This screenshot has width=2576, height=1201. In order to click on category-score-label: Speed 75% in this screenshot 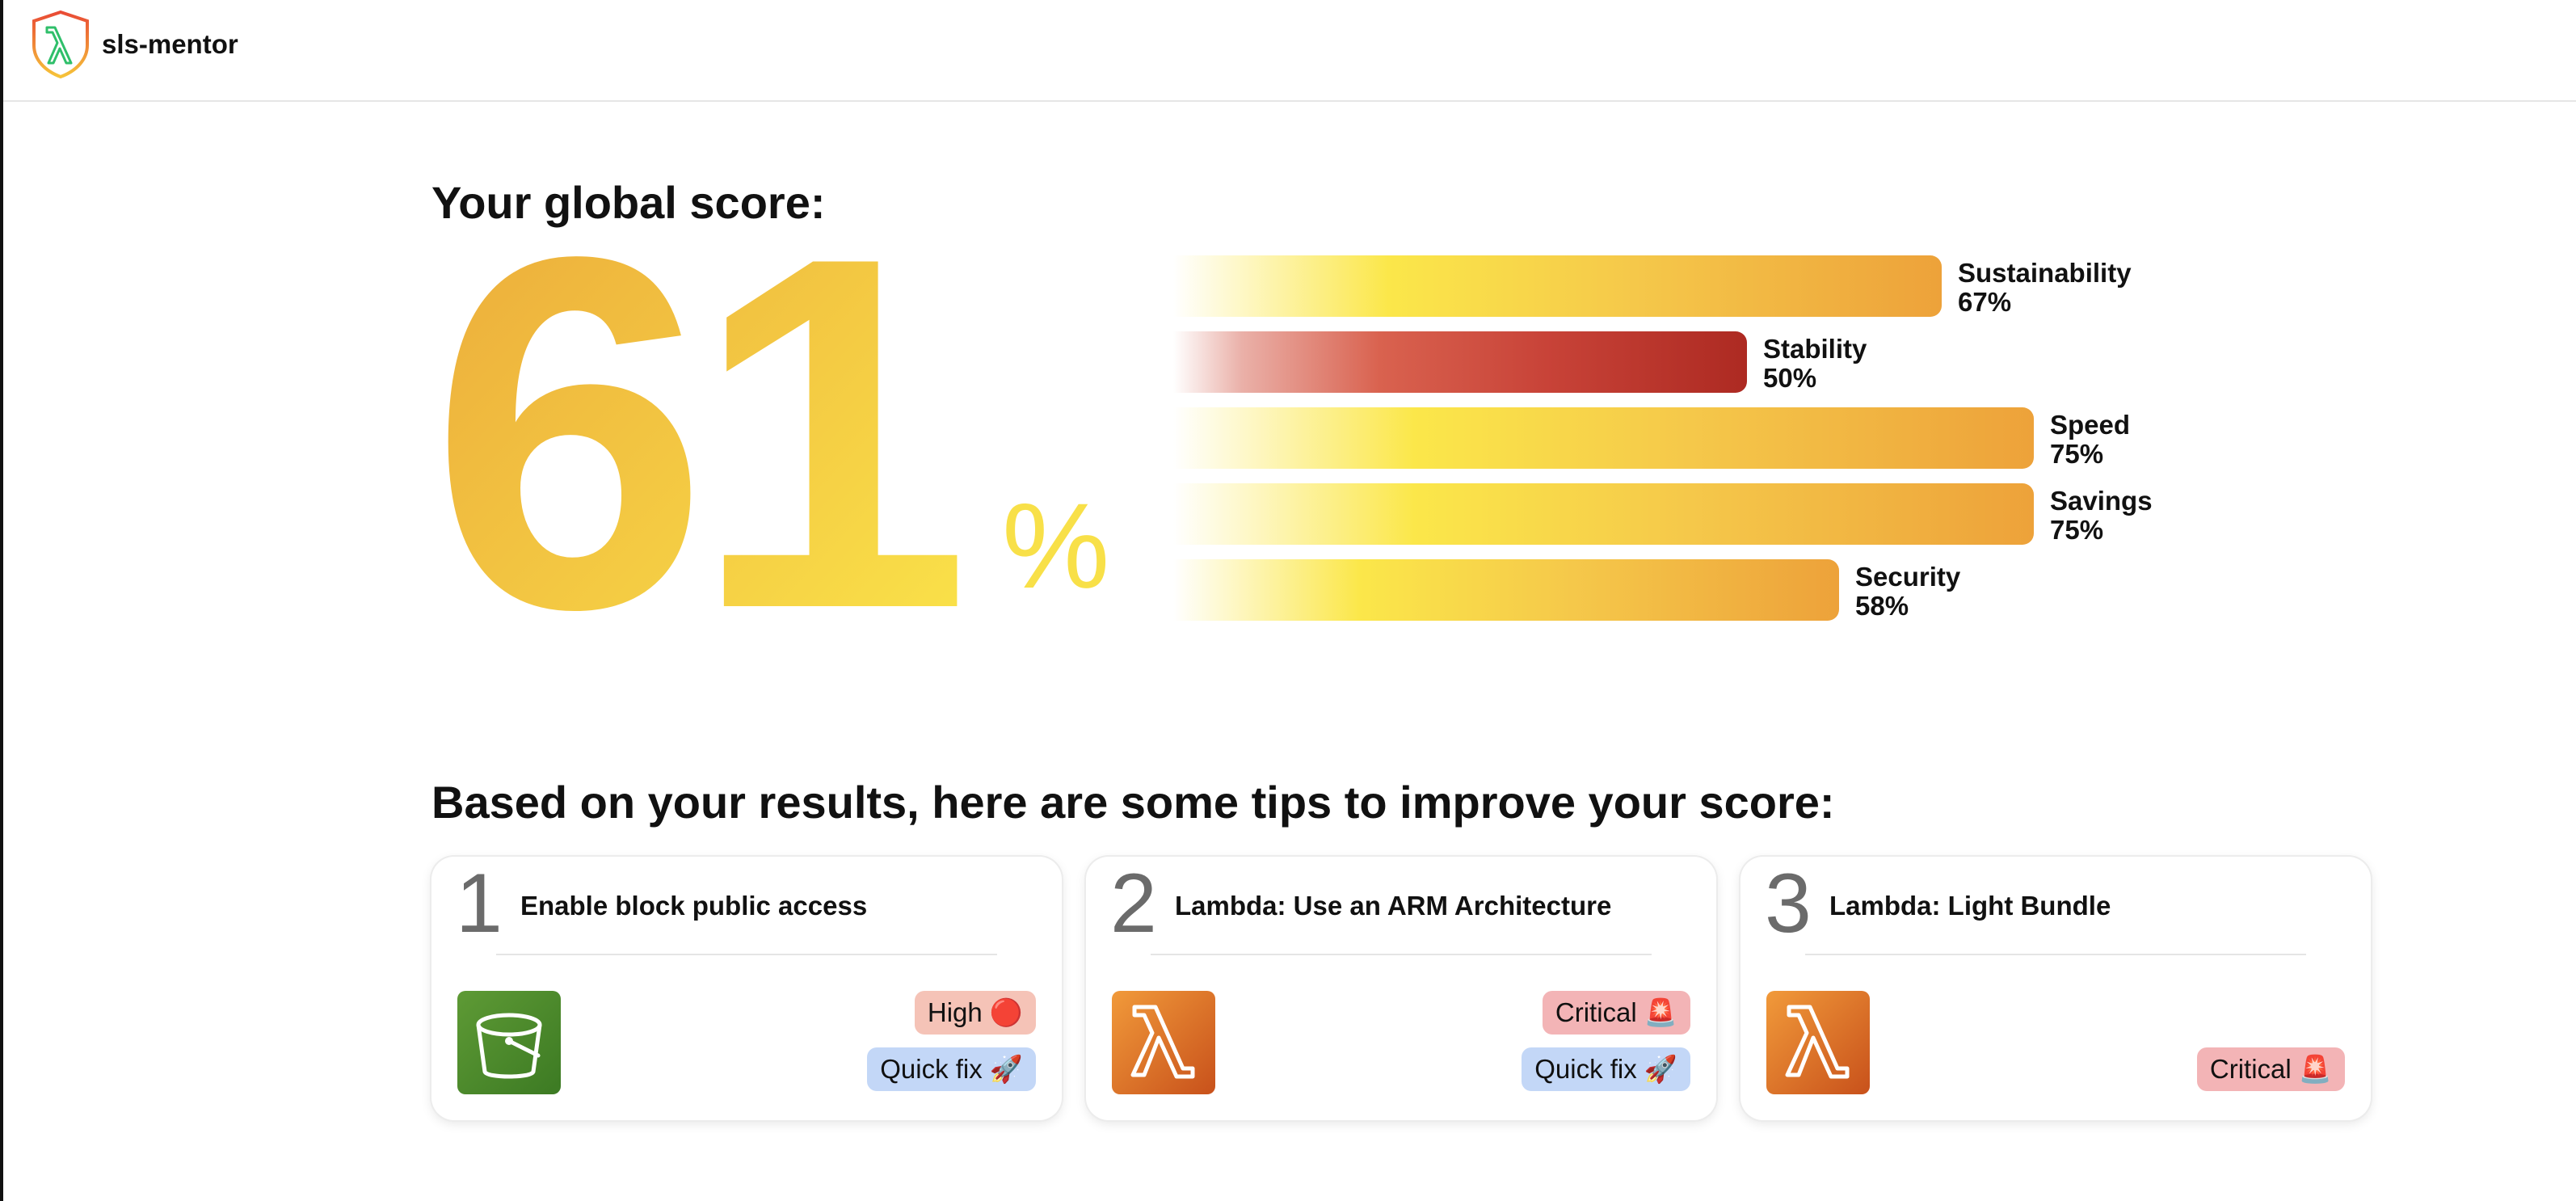, I will do `click(2090, 440)`.